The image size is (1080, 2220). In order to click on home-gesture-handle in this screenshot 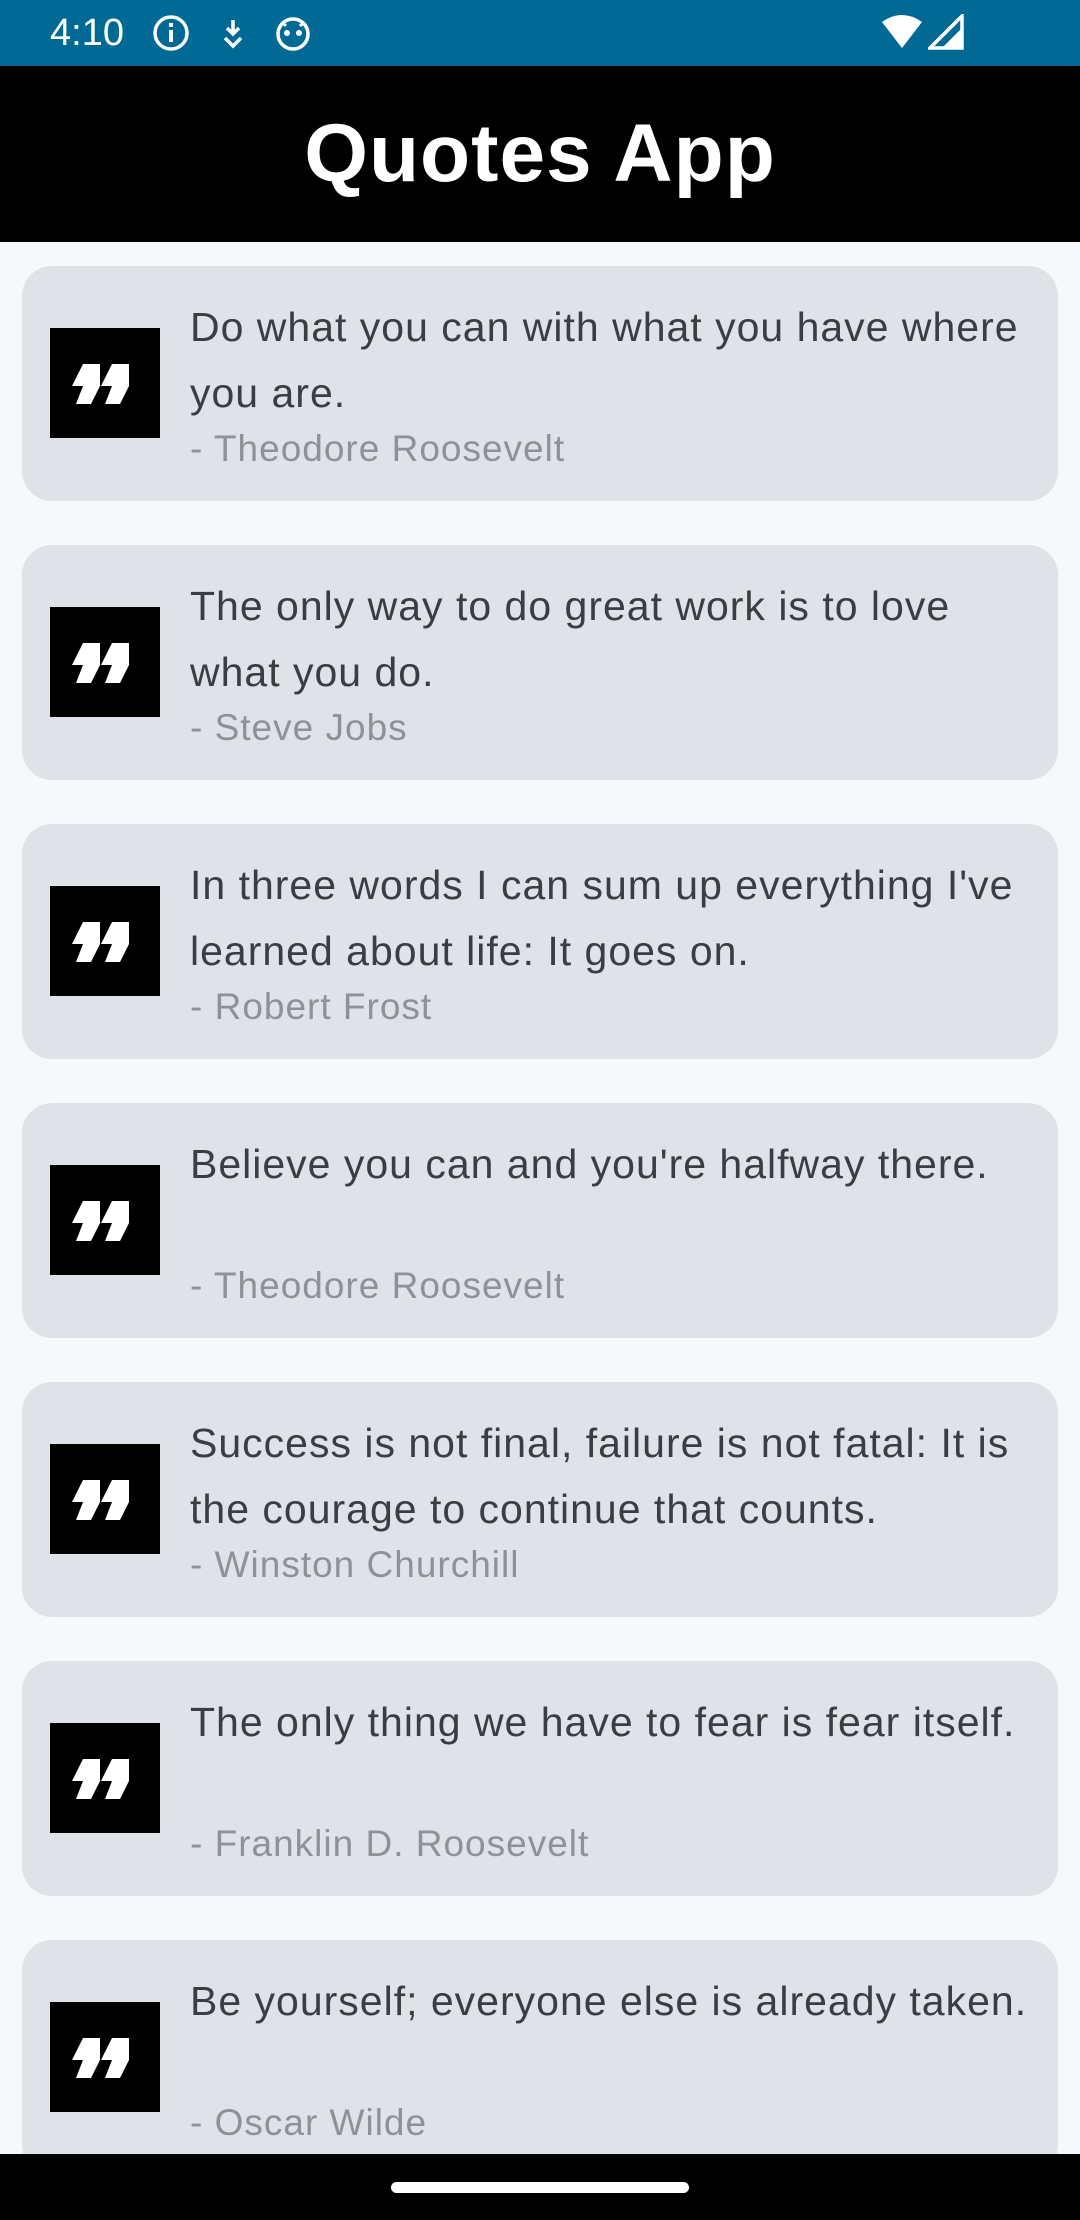, I will do `click(540, 2187)`.